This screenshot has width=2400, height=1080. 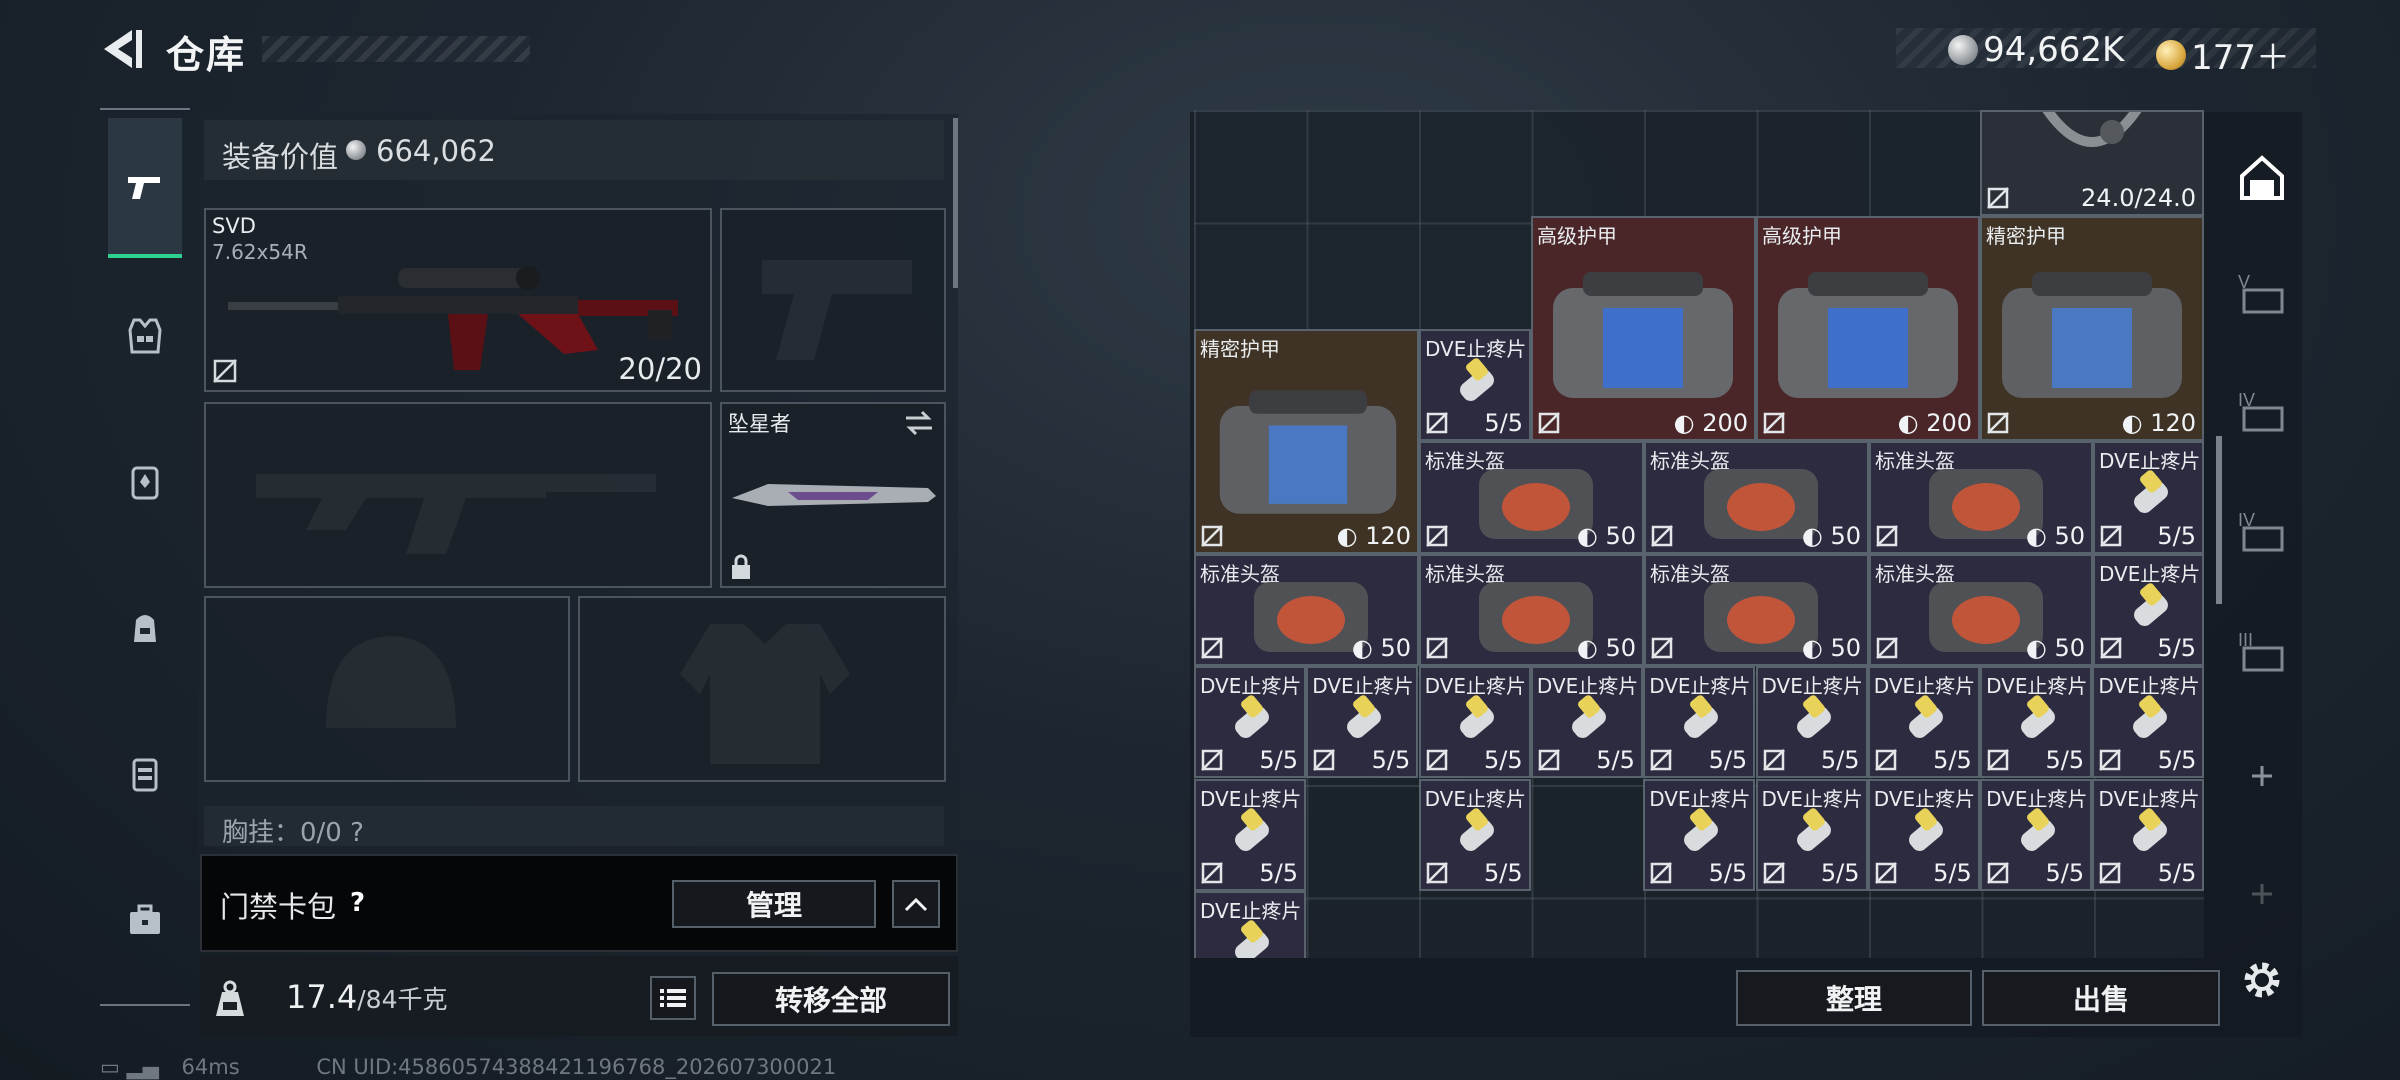 I want to click on sell-button: 出售, so click(x=2101, y=998).